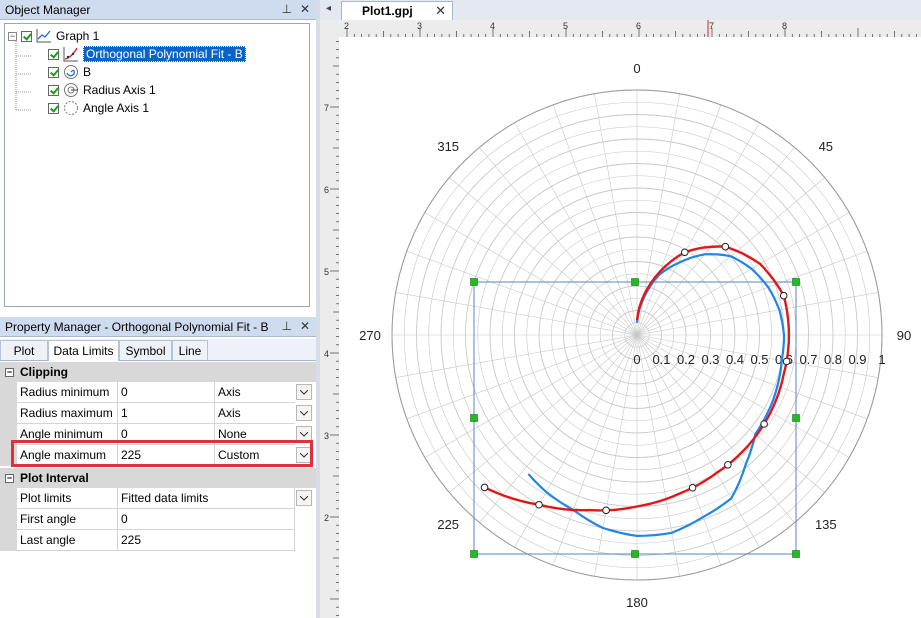 The width and height of the screenshot is (921, 618). What do you see at coordinates (206, 498) in the screenshot?
I see `property-value-select: Fitted data limits` at bounding box center [206, 498].